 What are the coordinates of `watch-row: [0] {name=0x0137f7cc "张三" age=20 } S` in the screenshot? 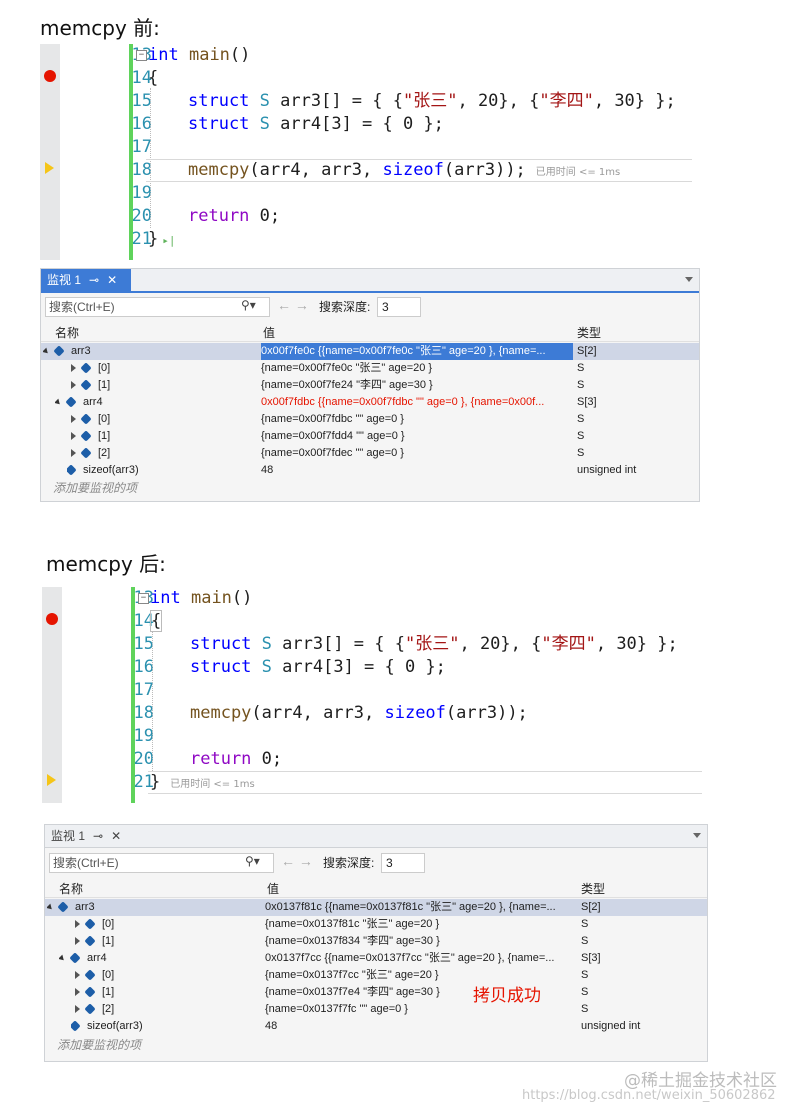 It's located at (376, 975).